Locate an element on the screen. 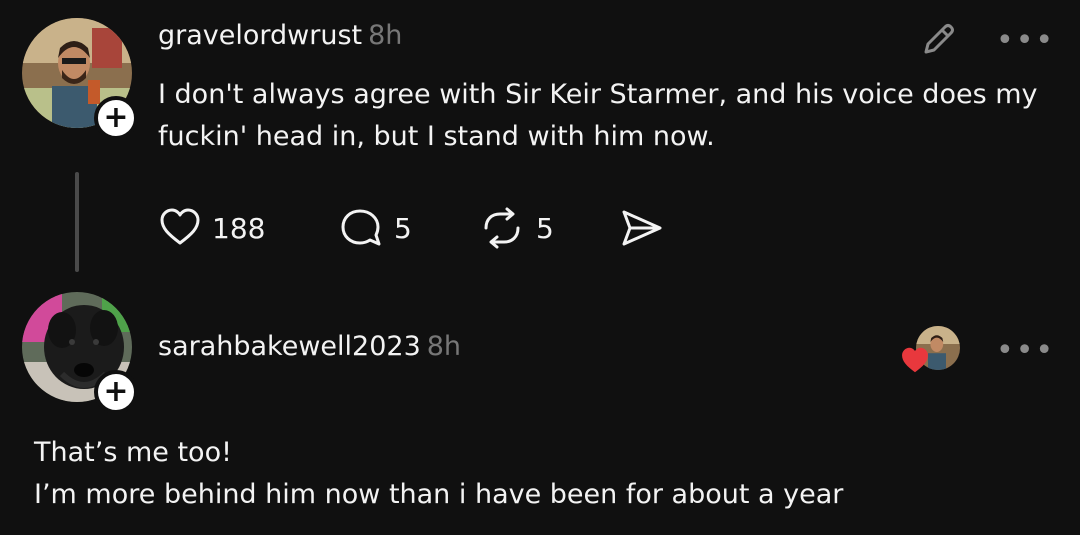  reply-button: 5 is located at coordinates (375, 228).